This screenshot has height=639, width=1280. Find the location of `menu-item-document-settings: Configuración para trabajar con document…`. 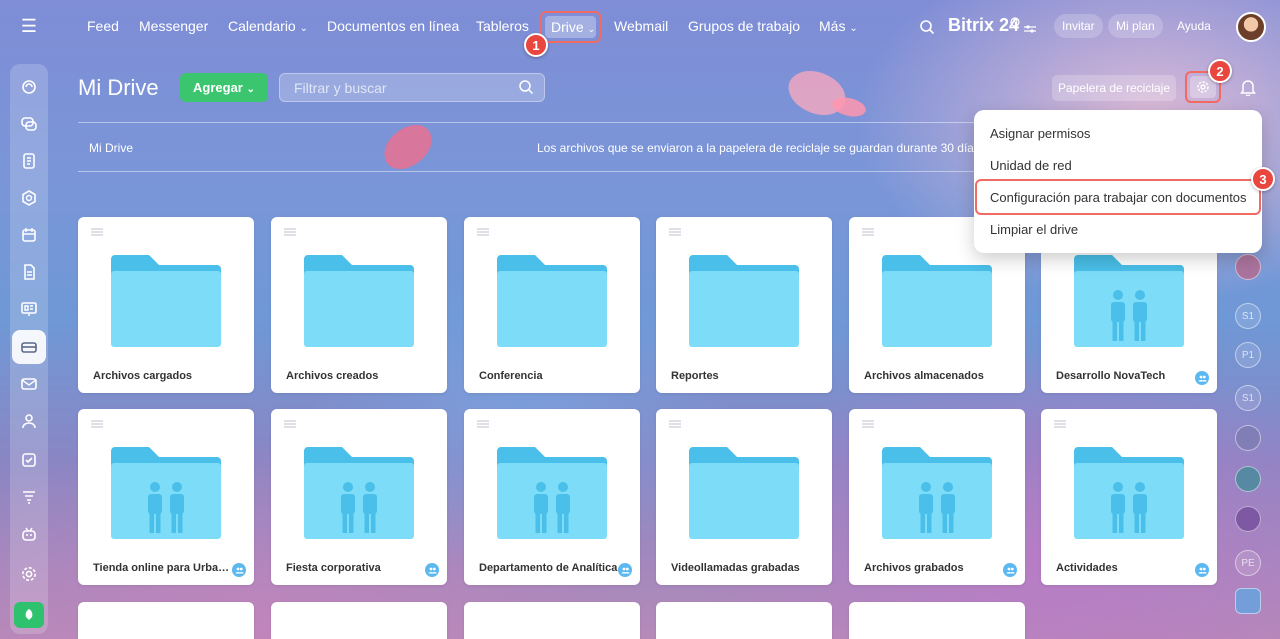

menu-item-document-settings: Configuración para trabajar con document… is located at coordinates (1118, 197).